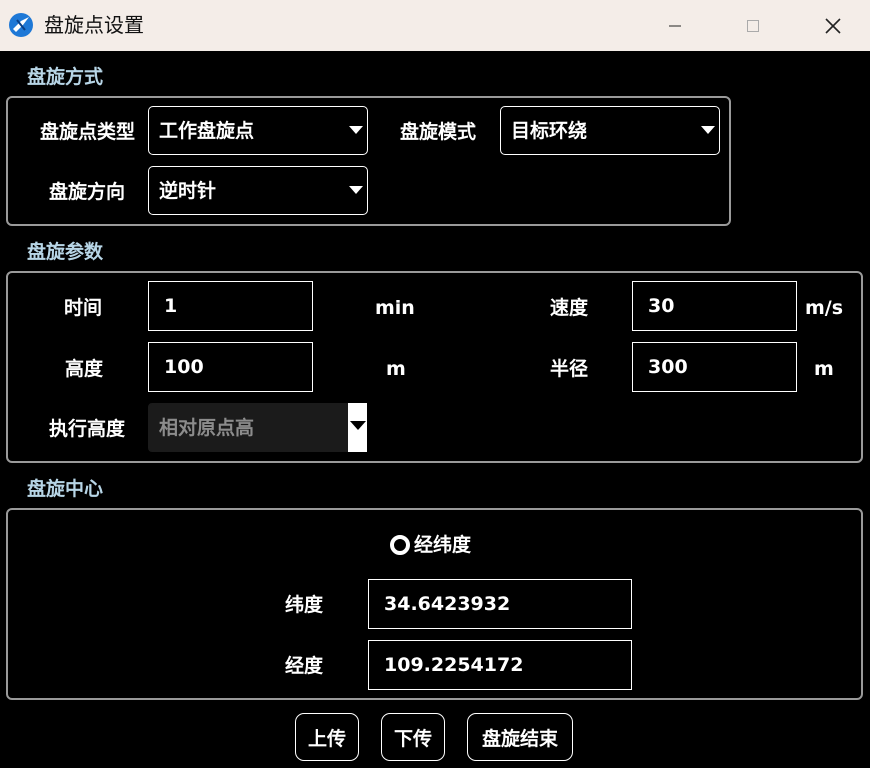  Describe the element at coordinates (86, 192) in the screenshot. I see `direction-label: 盘旋方向` at that location.